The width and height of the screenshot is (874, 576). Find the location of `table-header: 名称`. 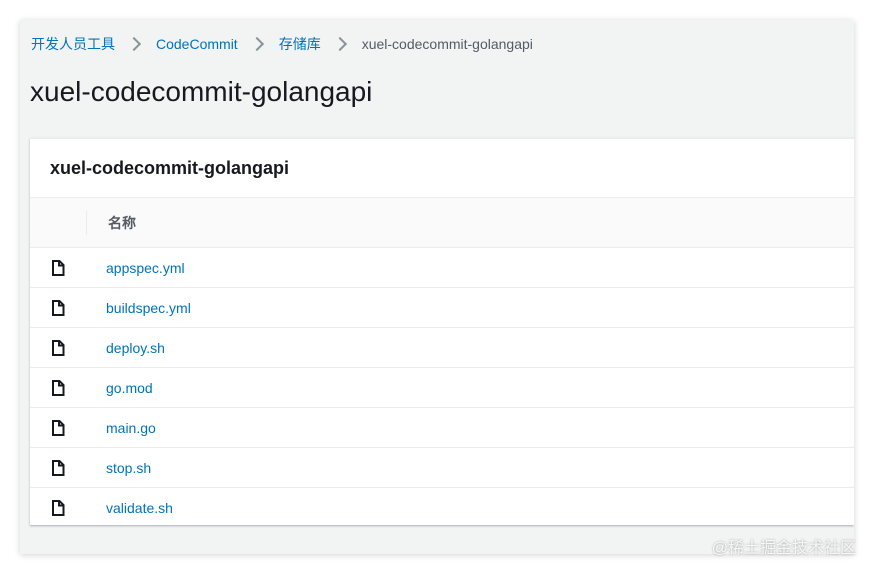

table-header: 名称 is located at coordinates (442, 223).